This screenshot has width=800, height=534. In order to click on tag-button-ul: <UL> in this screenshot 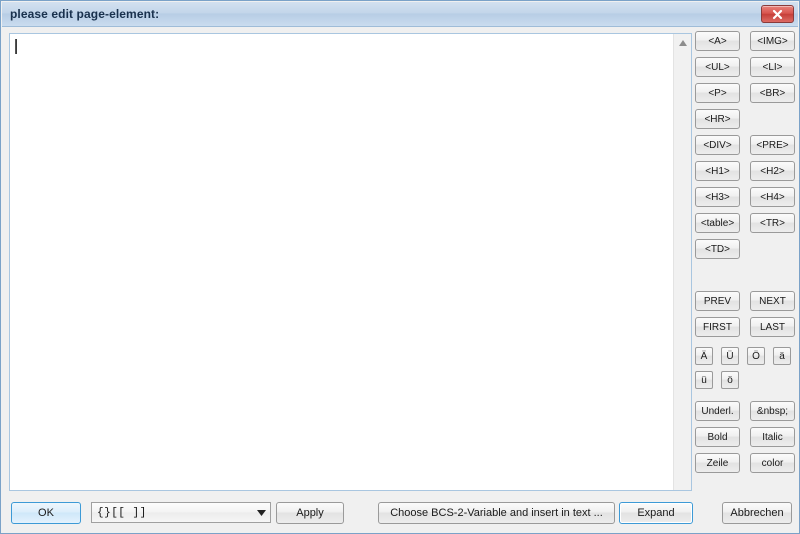, I will do `click(717, 67)`.